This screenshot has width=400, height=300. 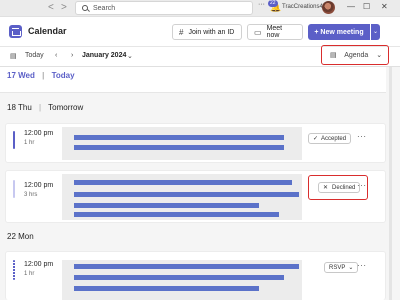 What do you see at coordinates (328, 7) in the screenshot?
I see `avatar` at bounding box center [328, 7].